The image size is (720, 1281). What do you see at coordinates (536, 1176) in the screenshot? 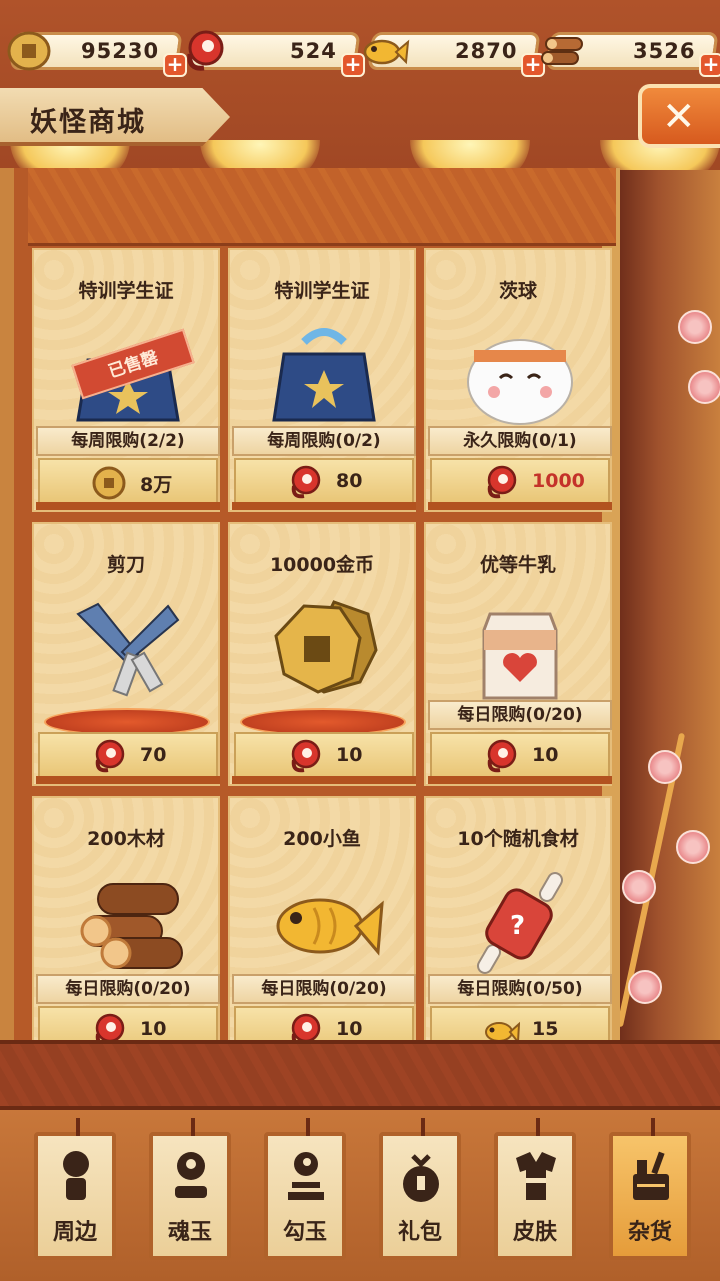
I see `kimono-icon` at bounding box center [536, 1176].